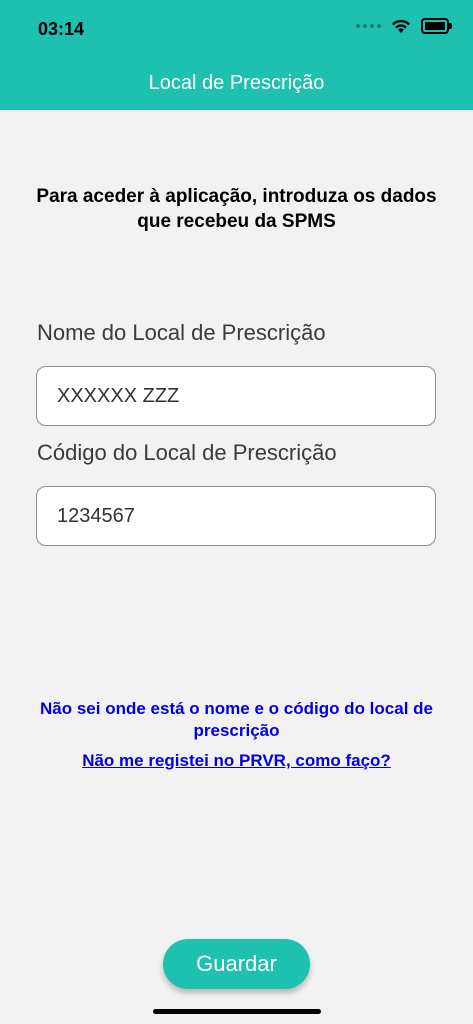 The image size is (473, 1024). What do you see at coordinates (187, 452) in the screenshot?
I see `code-label: Código do Local de Prescrição` at bounding box center [187, 452].